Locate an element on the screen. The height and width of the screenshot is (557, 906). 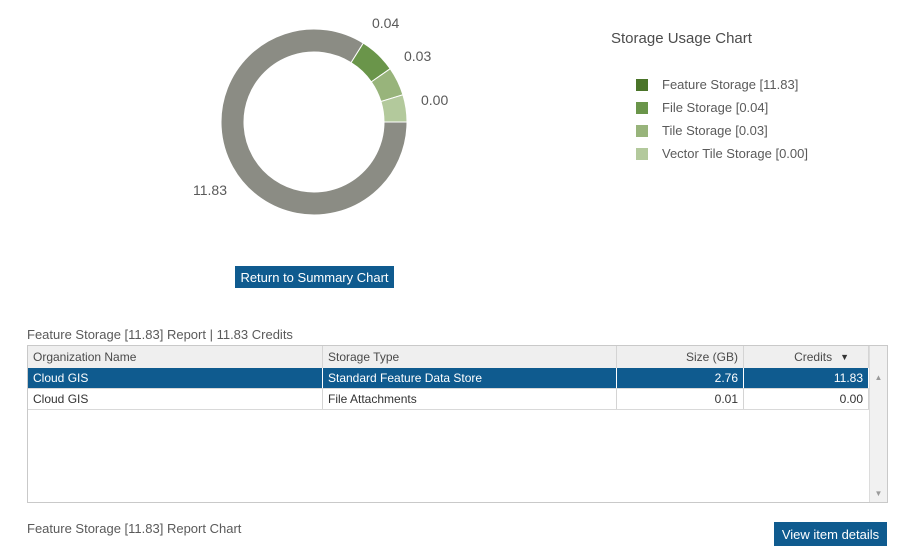
table-scrollbar: ▲ ▼ is located at coordinates (878, 424).